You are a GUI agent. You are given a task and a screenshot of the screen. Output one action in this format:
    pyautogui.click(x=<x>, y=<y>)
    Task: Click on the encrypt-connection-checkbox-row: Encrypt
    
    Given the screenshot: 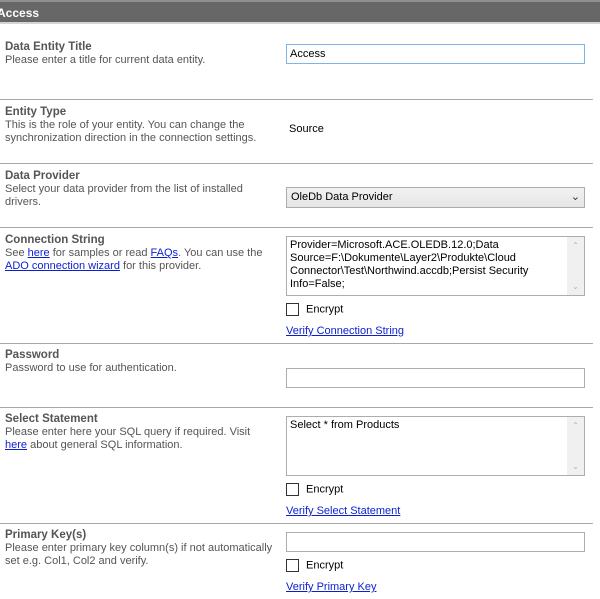 What is the action you would take?
    pyautogui.click(x=314, y=310)
    